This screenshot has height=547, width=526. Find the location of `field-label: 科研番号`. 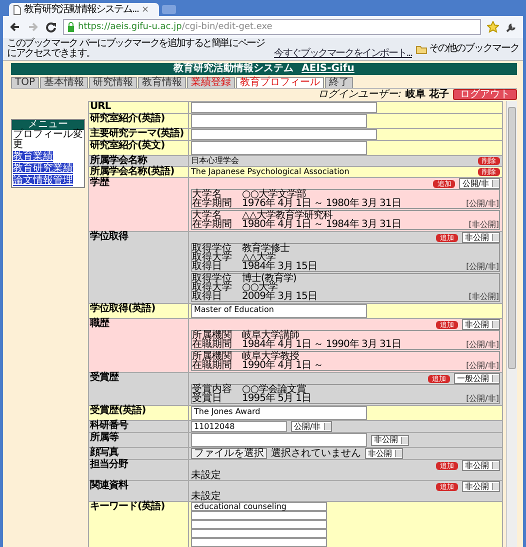

field-label: 科研番号 is located at coordinates (139, 426).